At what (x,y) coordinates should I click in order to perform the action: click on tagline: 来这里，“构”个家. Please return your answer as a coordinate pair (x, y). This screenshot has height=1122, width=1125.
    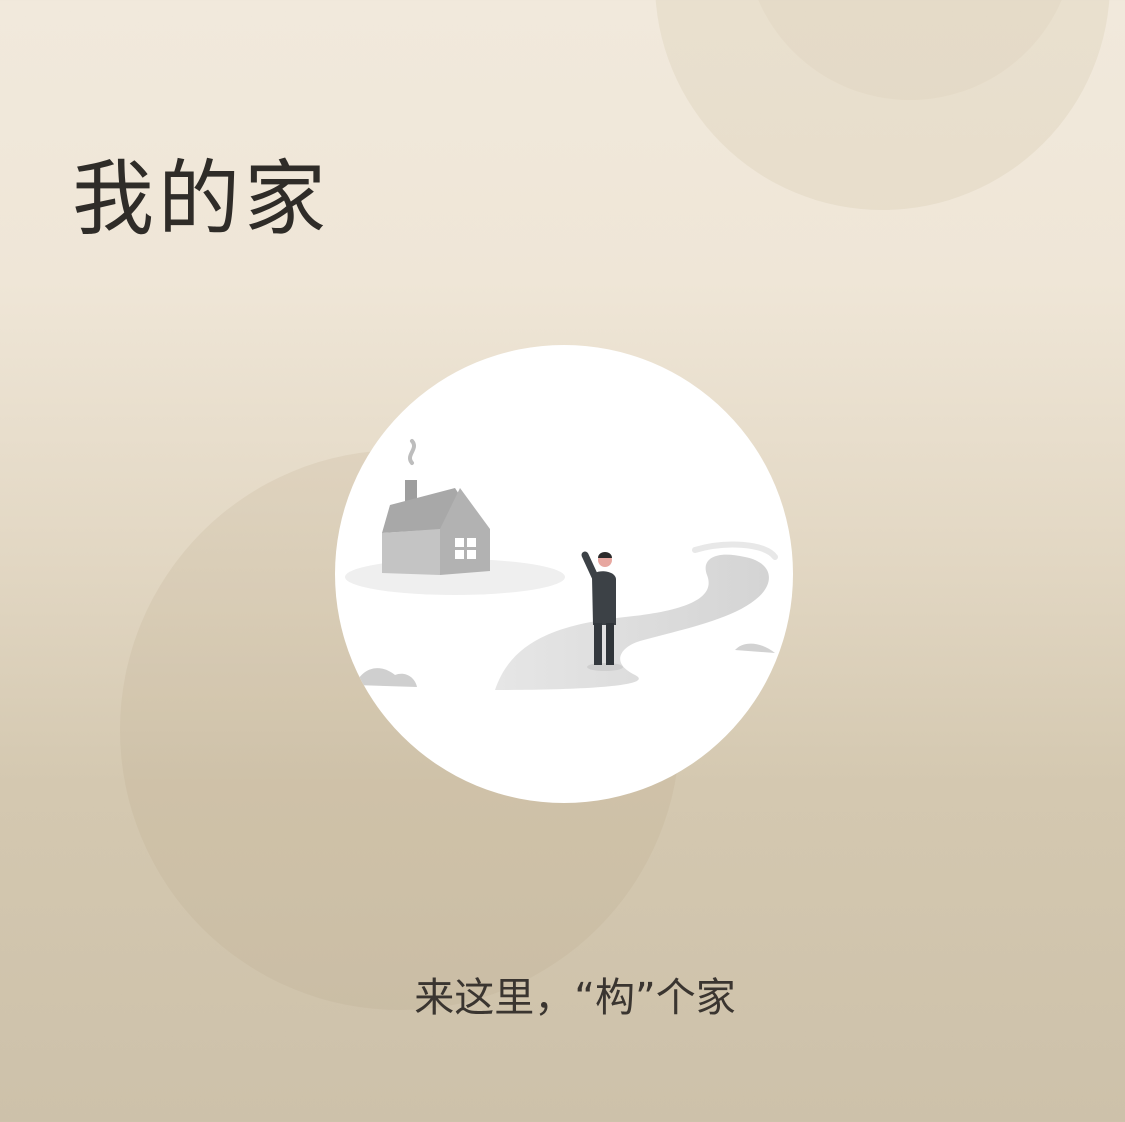
    Looking at the image, I should click on (575, 998).